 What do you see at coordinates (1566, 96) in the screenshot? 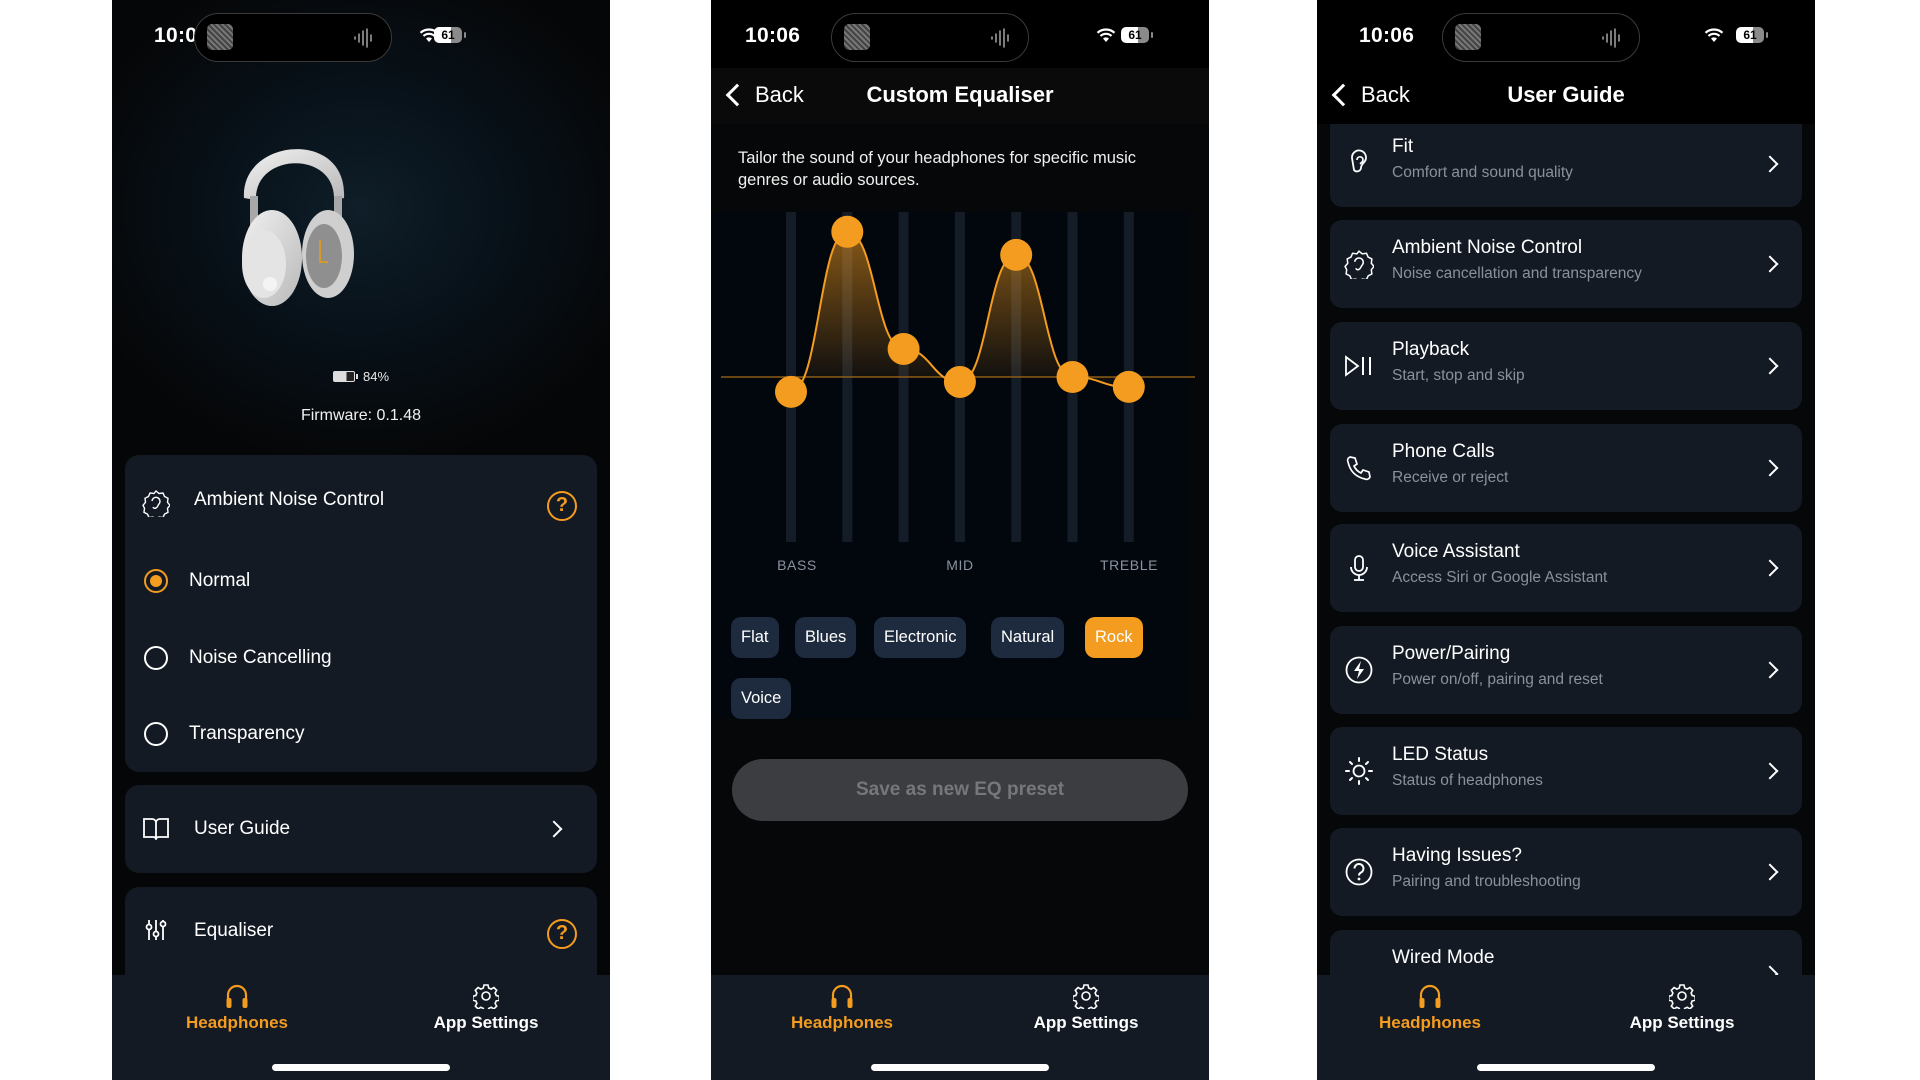
I see `nav-bar: Back User Guide` at bounding box center [1566, 96].